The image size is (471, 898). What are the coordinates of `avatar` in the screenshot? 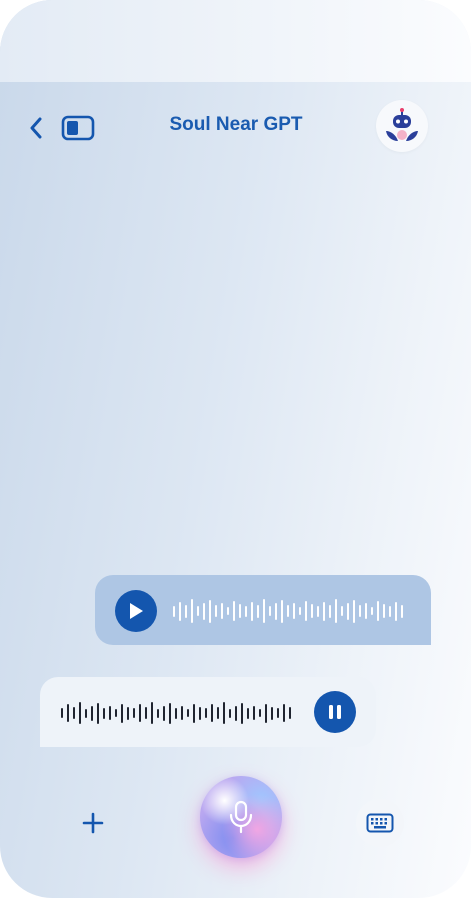 It's located at (402, 126).